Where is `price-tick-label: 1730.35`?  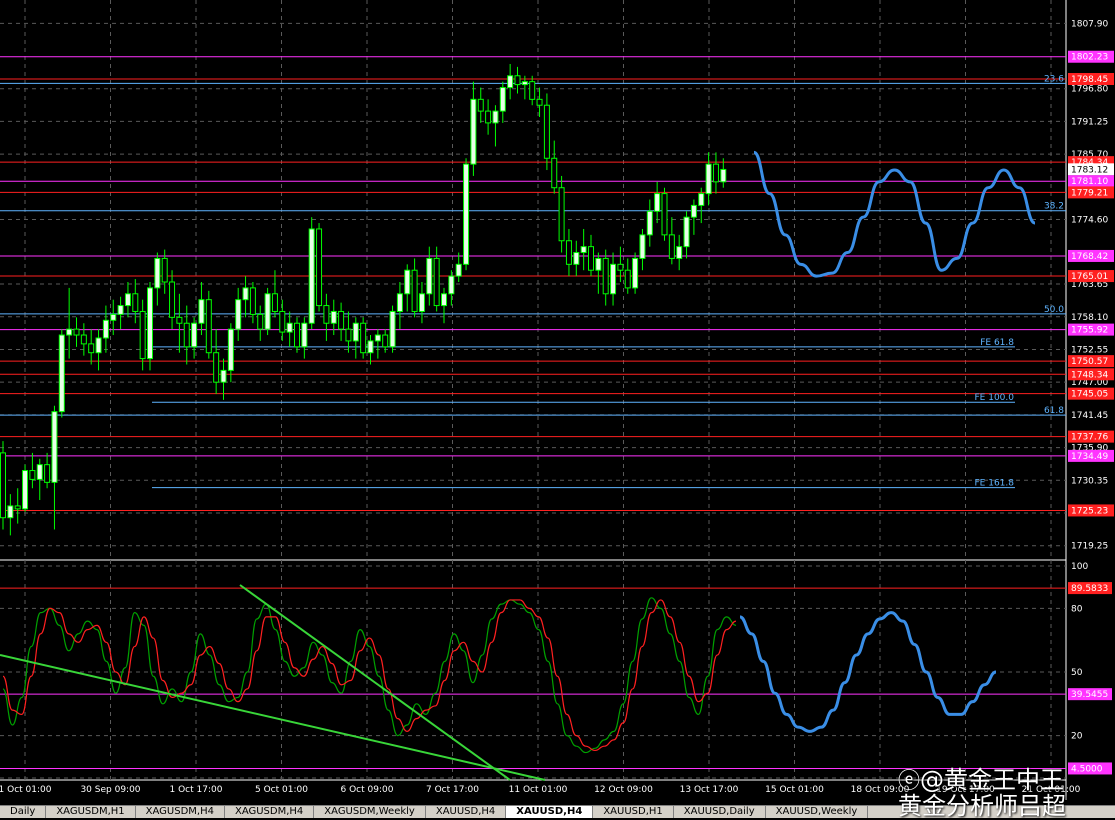
price-tick-label: 1730.35 is located at coordinates (1089, 481).